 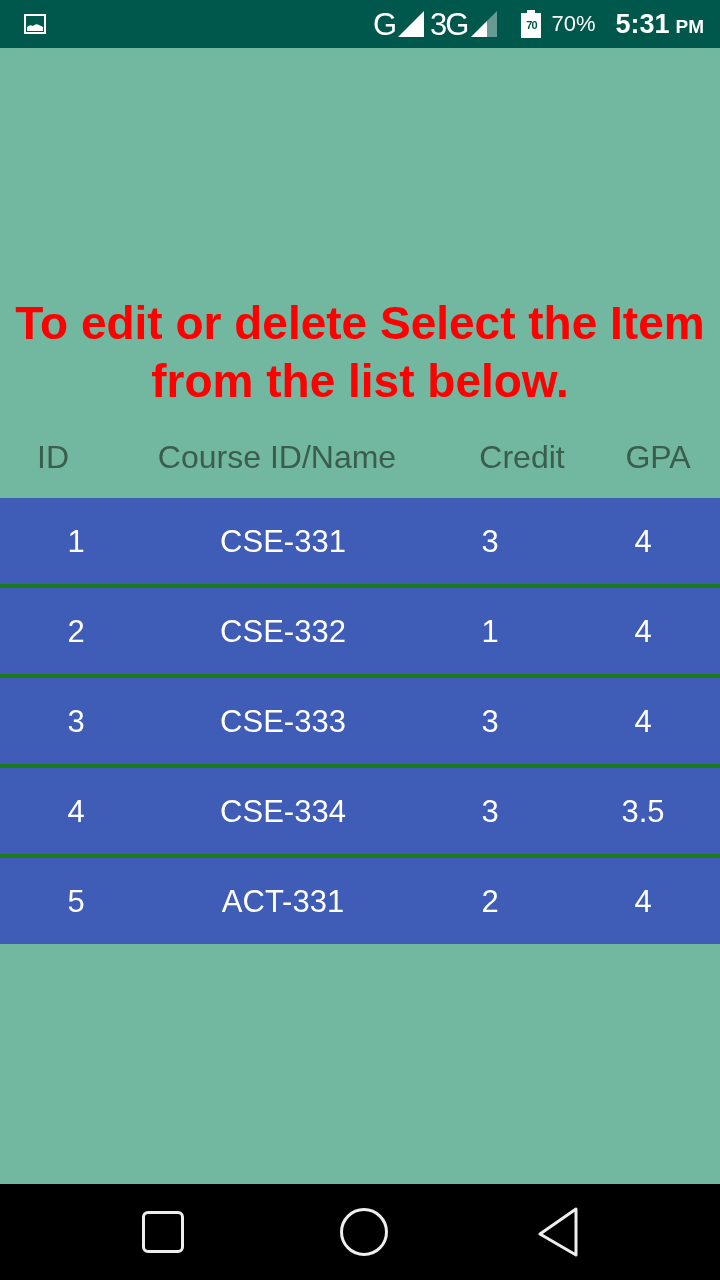 What do you see at coordinates (522, 457) in the screenshot?
I see `column-header: Credit` at bounding box center [522, 457].